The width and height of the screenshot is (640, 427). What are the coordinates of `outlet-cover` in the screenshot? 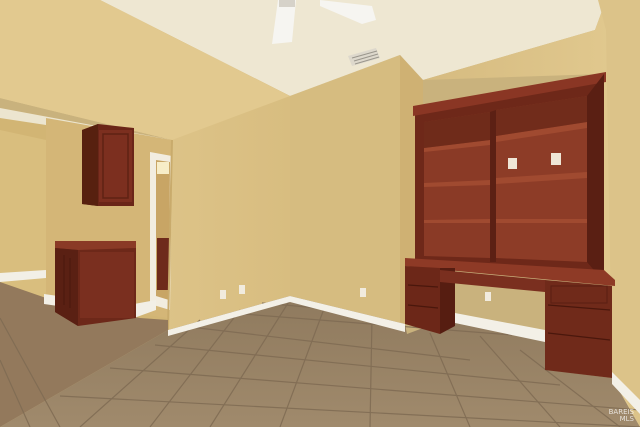 It's located at (512, 163).